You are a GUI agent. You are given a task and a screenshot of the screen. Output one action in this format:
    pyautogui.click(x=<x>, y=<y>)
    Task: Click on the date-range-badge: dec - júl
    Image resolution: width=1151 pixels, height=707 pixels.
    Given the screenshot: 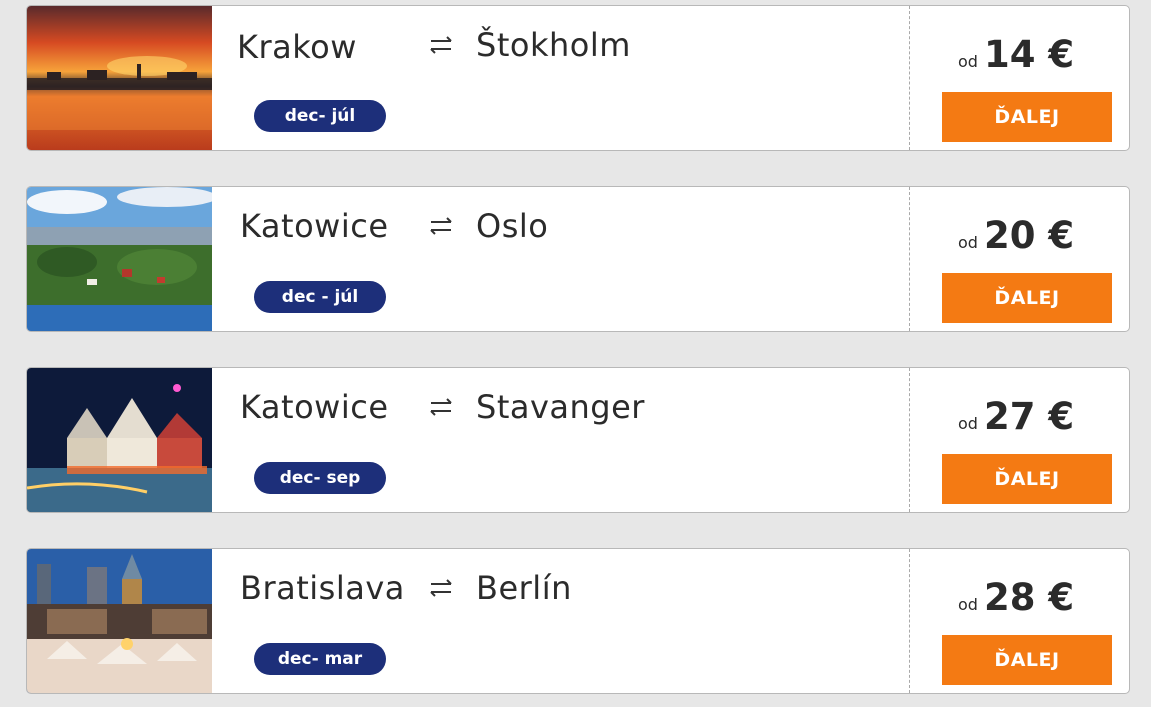 What is the action you would take?
    pyautogui.click(x=320, y=297)
    